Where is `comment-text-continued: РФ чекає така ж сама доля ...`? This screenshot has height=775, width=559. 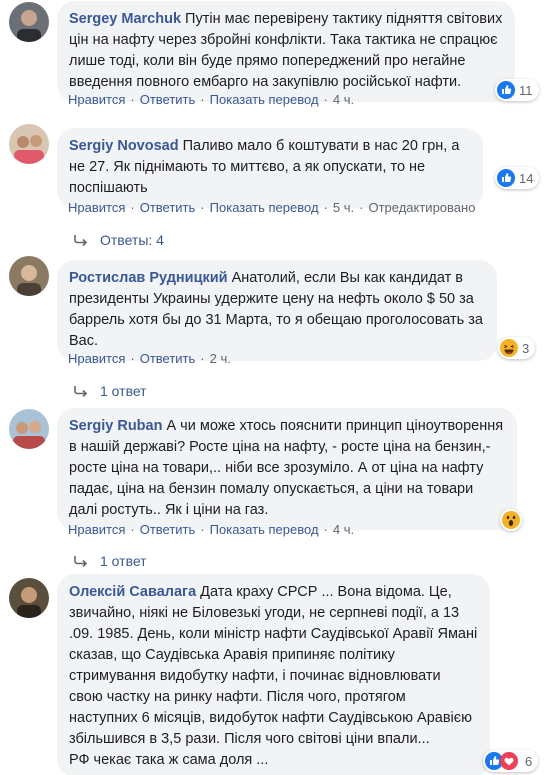
comment-text-continued: РФ чекає така ж сама доля ... is located at coordinates (169, 760).